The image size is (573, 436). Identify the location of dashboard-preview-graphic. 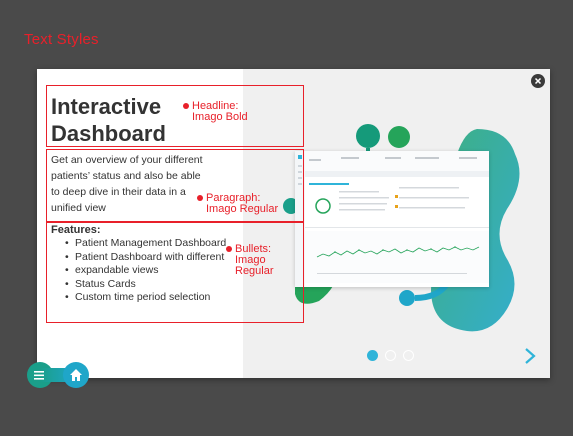
(392, 219).